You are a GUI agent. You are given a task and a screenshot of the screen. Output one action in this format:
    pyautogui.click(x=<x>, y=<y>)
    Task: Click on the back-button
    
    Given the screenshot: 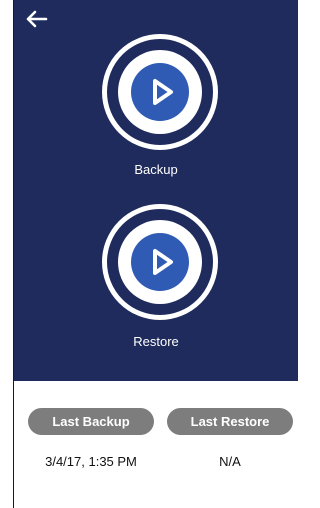 What is the action you would take?
    pyautogui.click(x=37, y=19)
    